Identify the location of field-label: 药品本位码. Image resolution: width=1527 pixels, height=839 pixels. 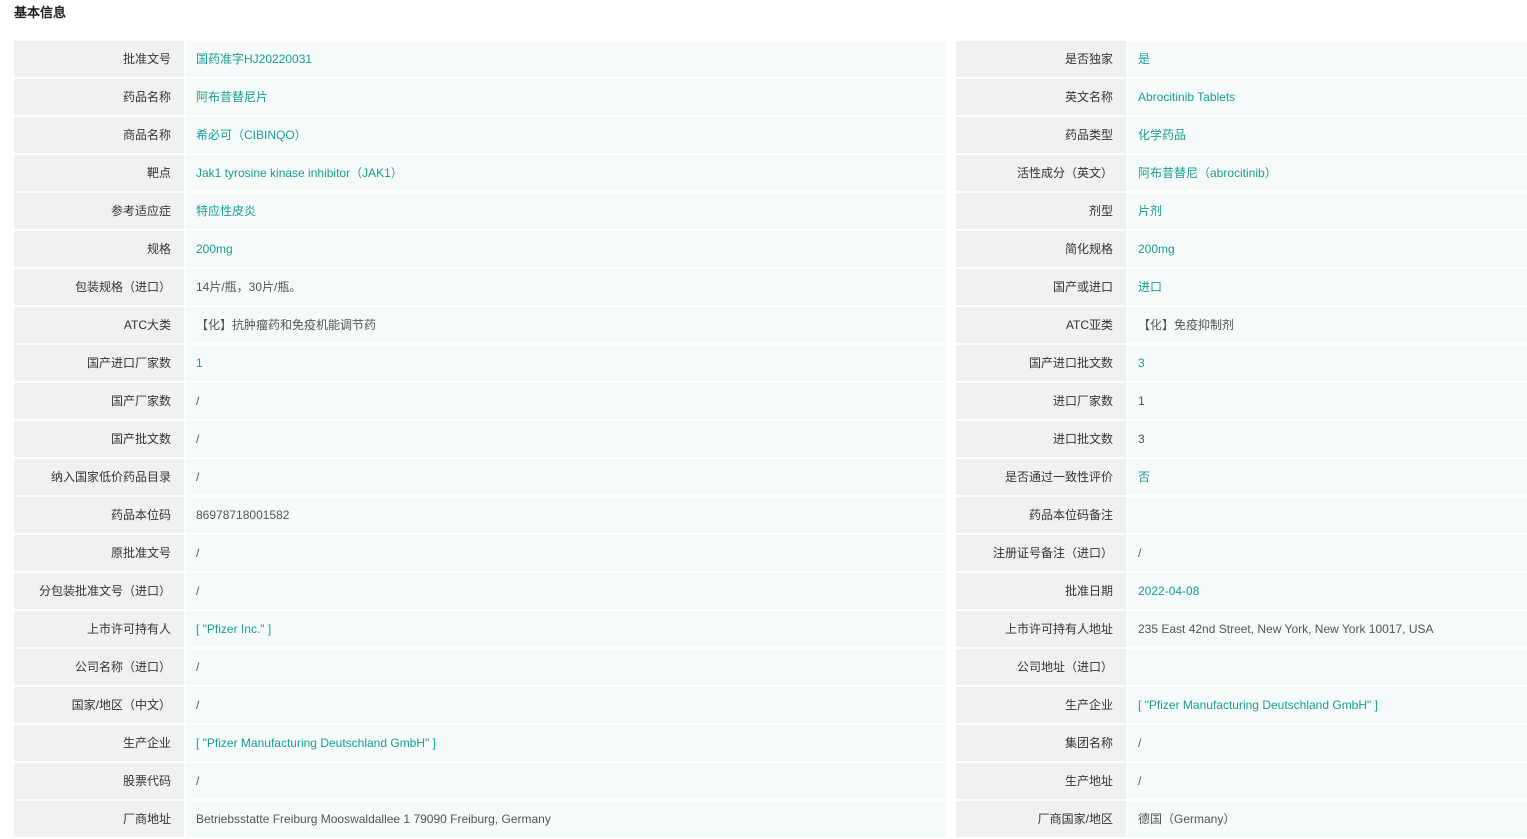
(99, 515).